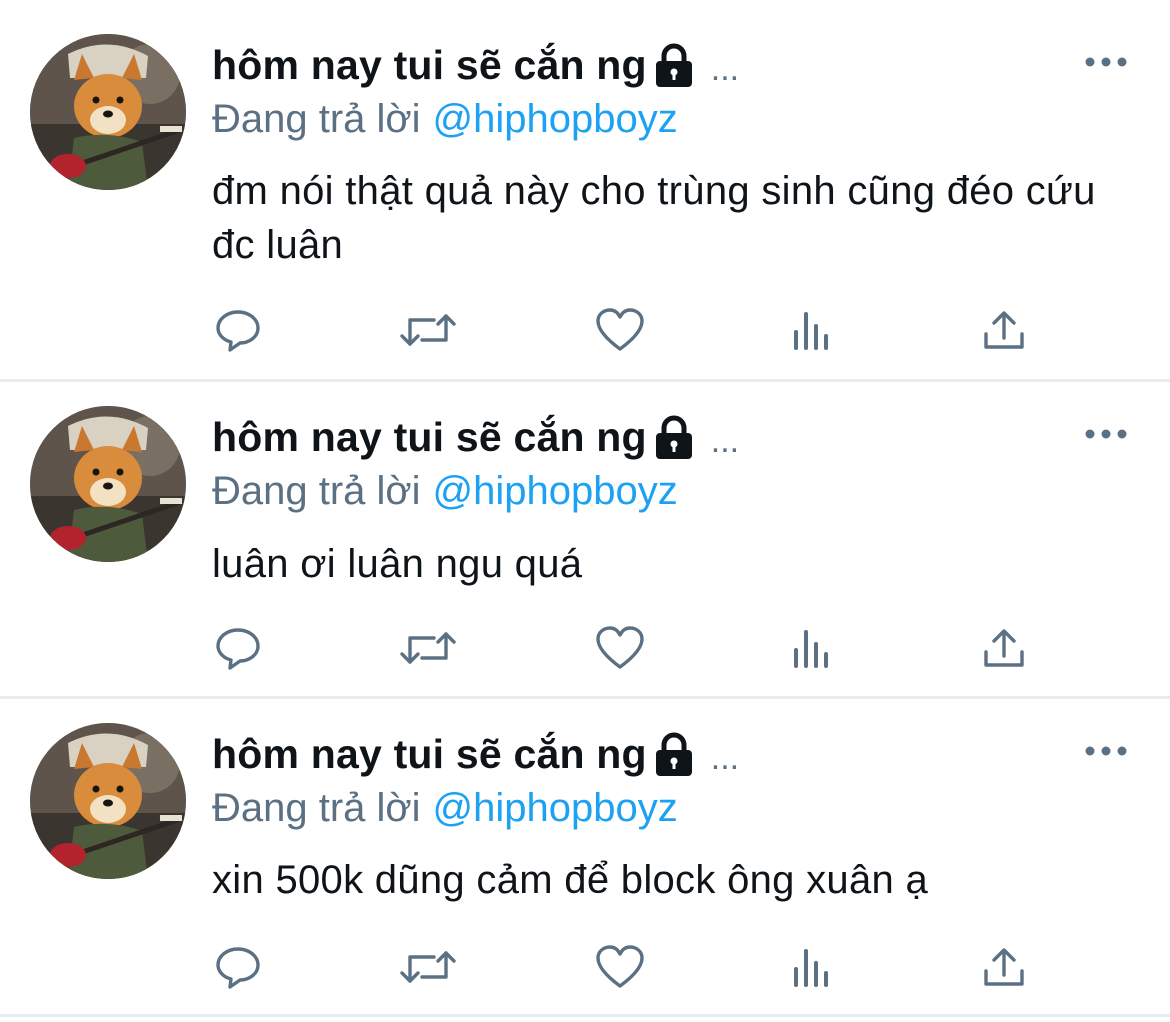 Image resolution: width=1170 pixels, height=1022 pixels. What do you see at coordinates (585, 1015) in the screenshot?
I see `tweet-divider` at bounding box center [585, 1015].